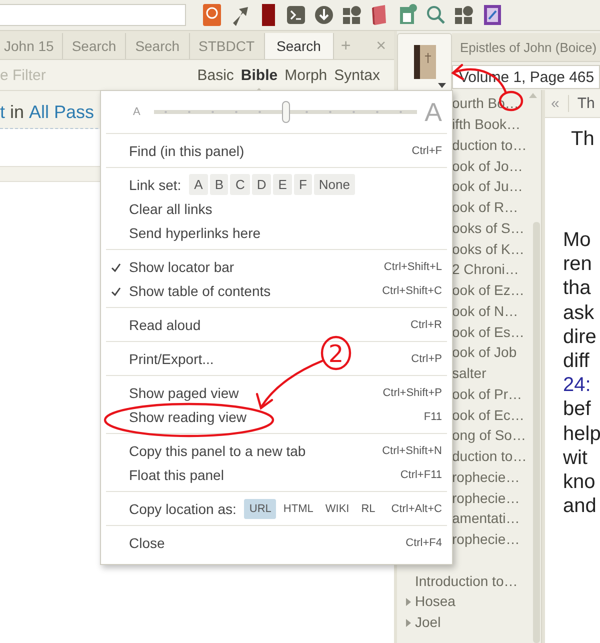 This screenshot has height=643, width=600. What do you see at coordinates (303, 184) in the screenshot?
I see `option-button: F` at bounding box center [303, 184].